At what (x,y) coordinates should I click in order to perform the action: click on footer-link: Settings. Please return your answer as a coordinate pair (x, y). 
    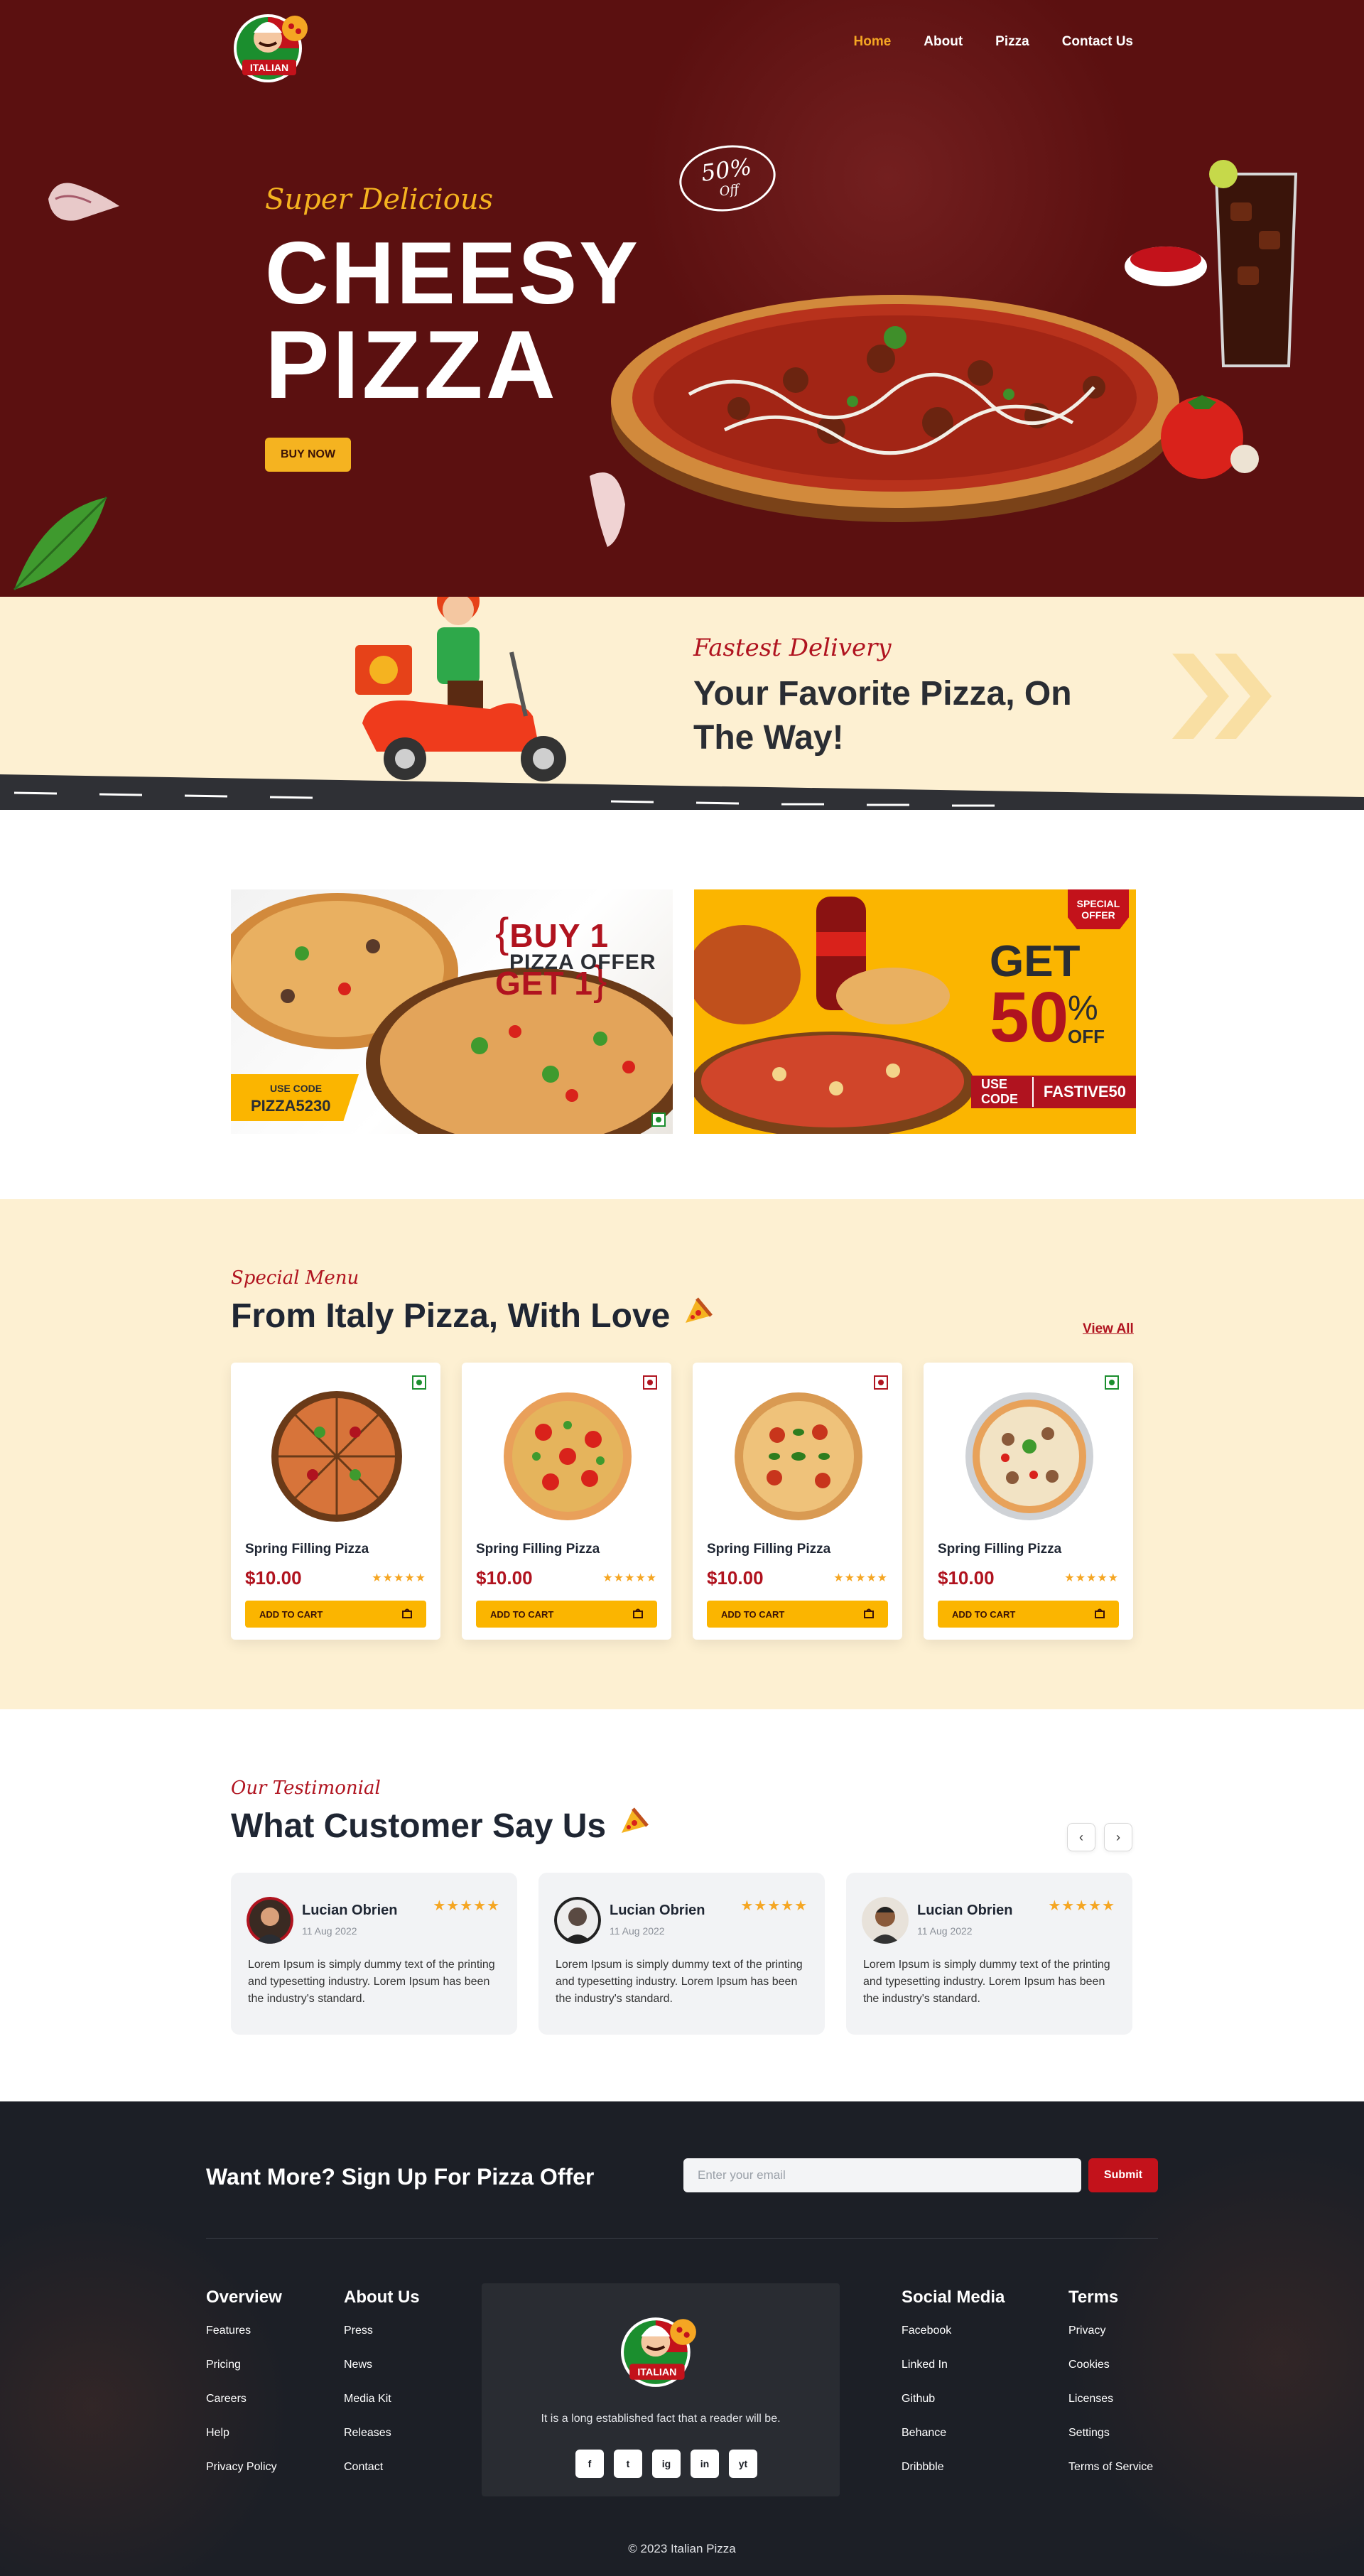
    Looking at the image, I should click on (1110, 2433).